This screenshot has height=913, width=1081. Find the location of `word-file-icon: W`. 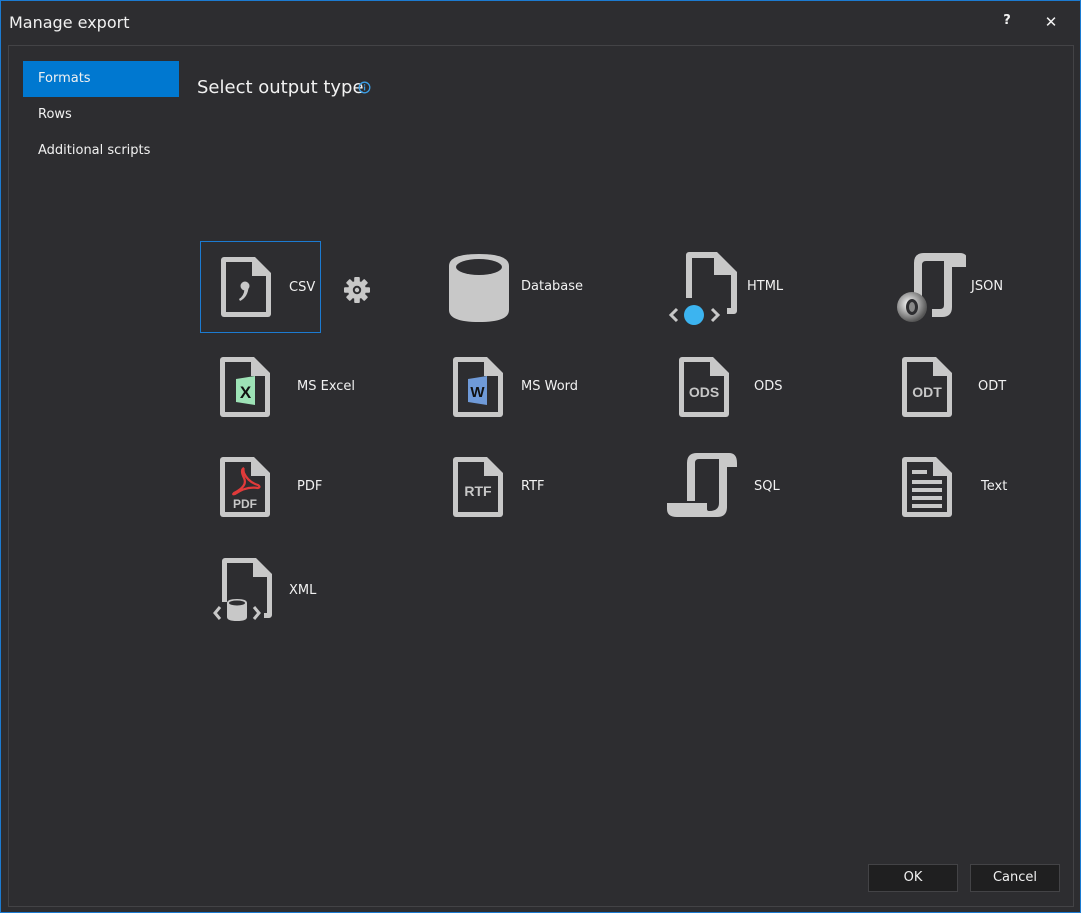

word-file-icon: W is located at coordinates (478, 387).